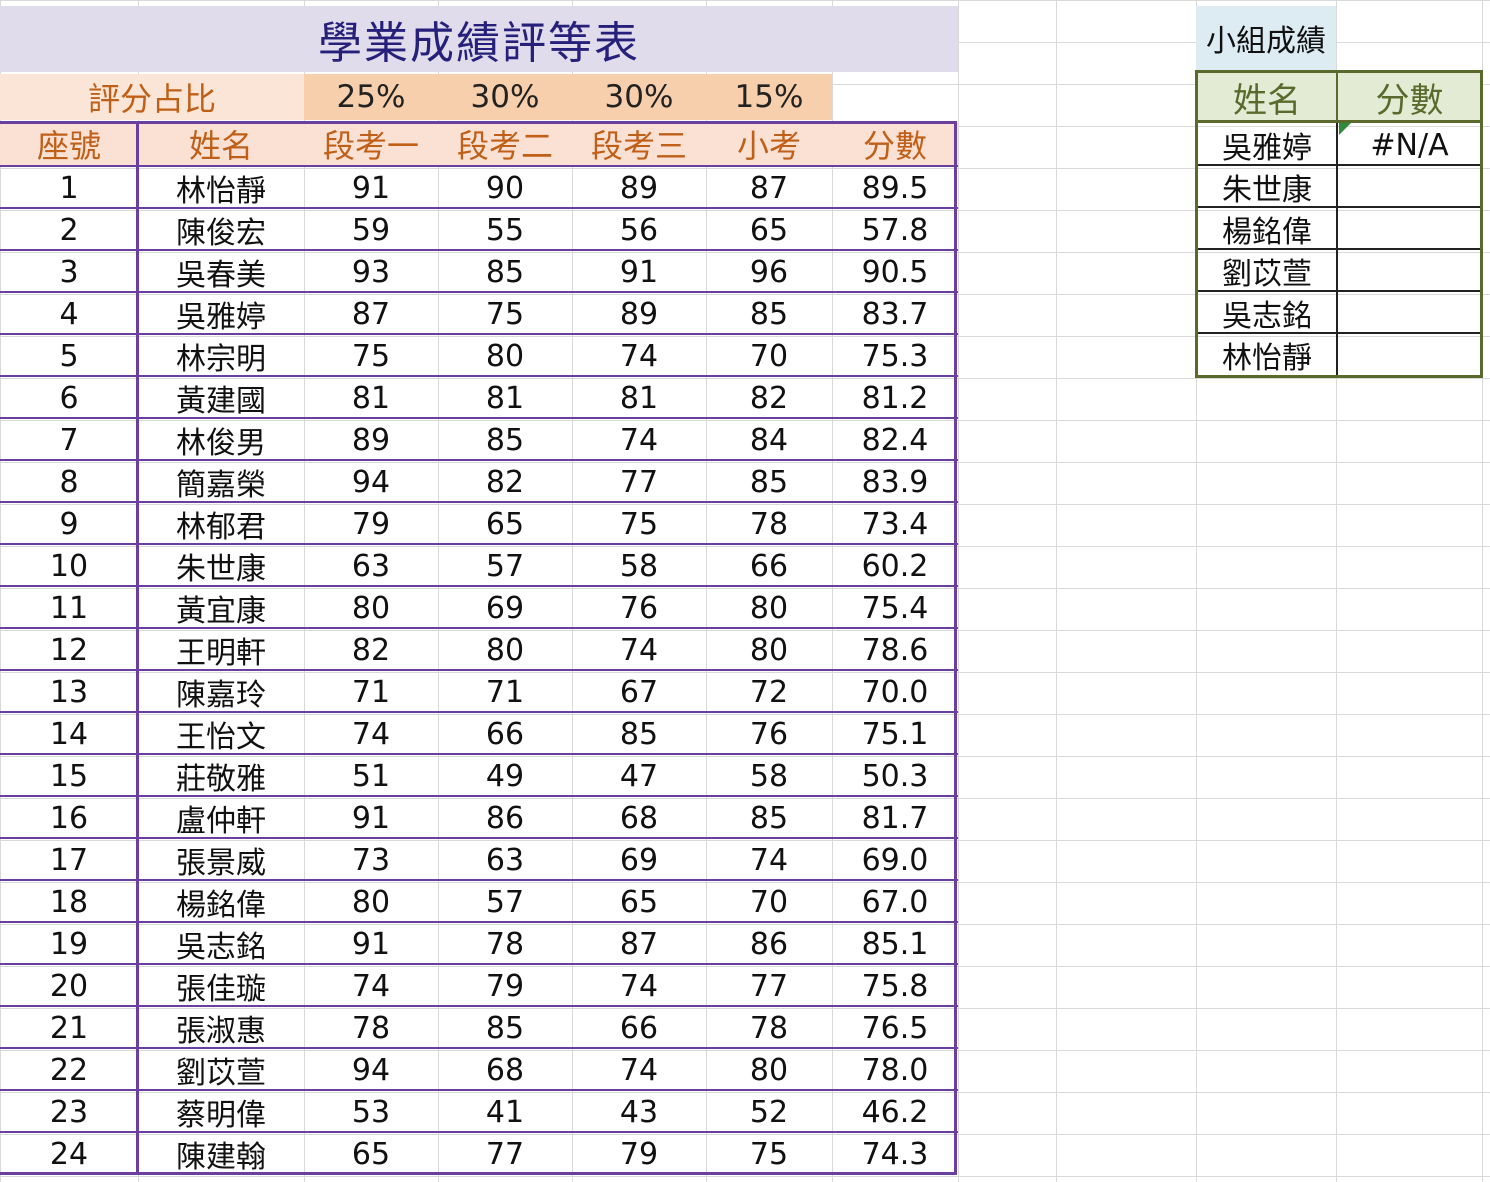 This screenshot has width=1490, height=1182. I want to click on cell-seat-no: 11, so click(69, 608).